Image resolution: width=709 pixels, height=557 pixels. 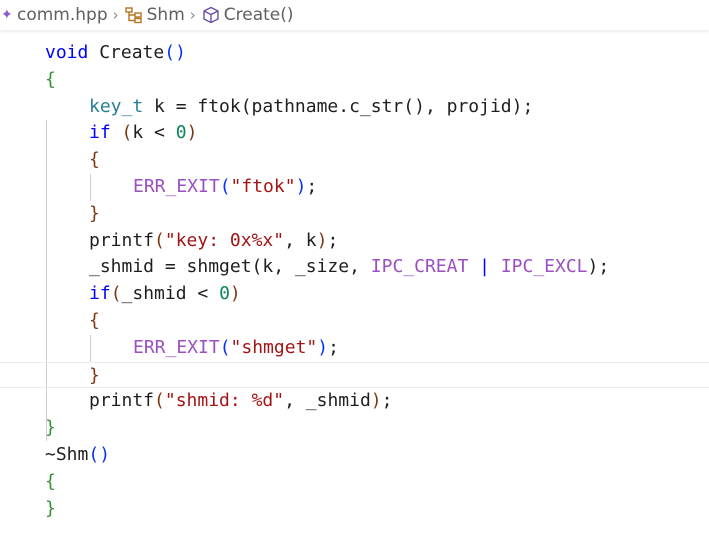 I want to click on breadcrumb-file: comm.hpp, so click(x=62, y=15).